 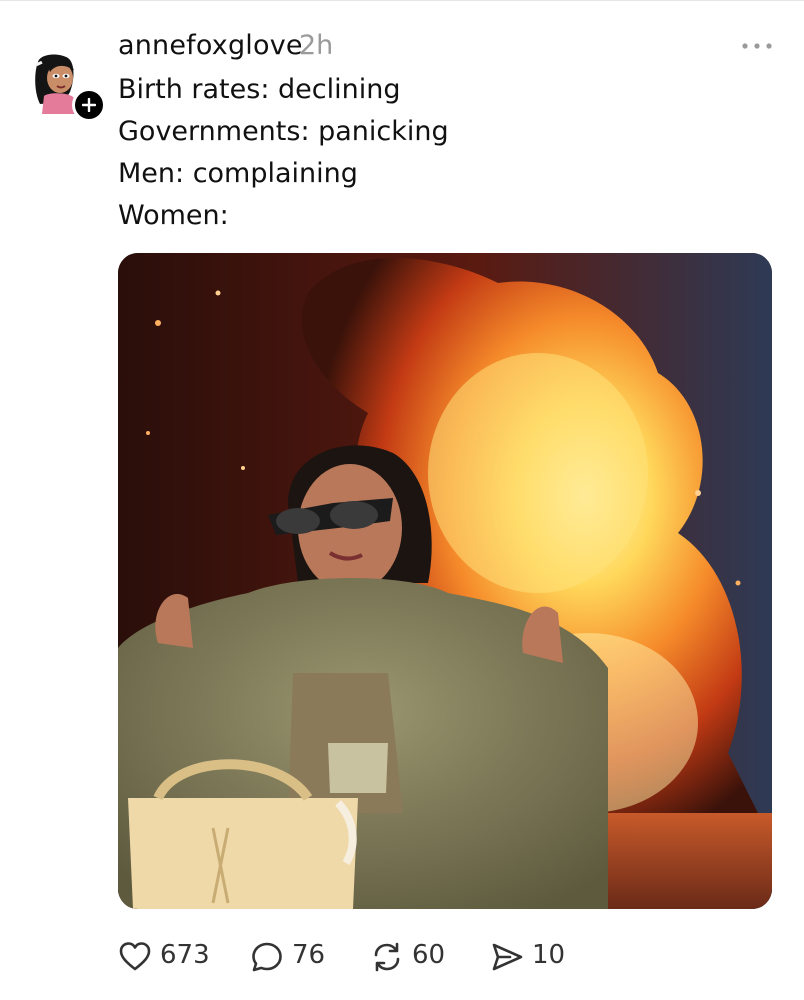 I want to click on heart-icon, so click(x=135, y=956).